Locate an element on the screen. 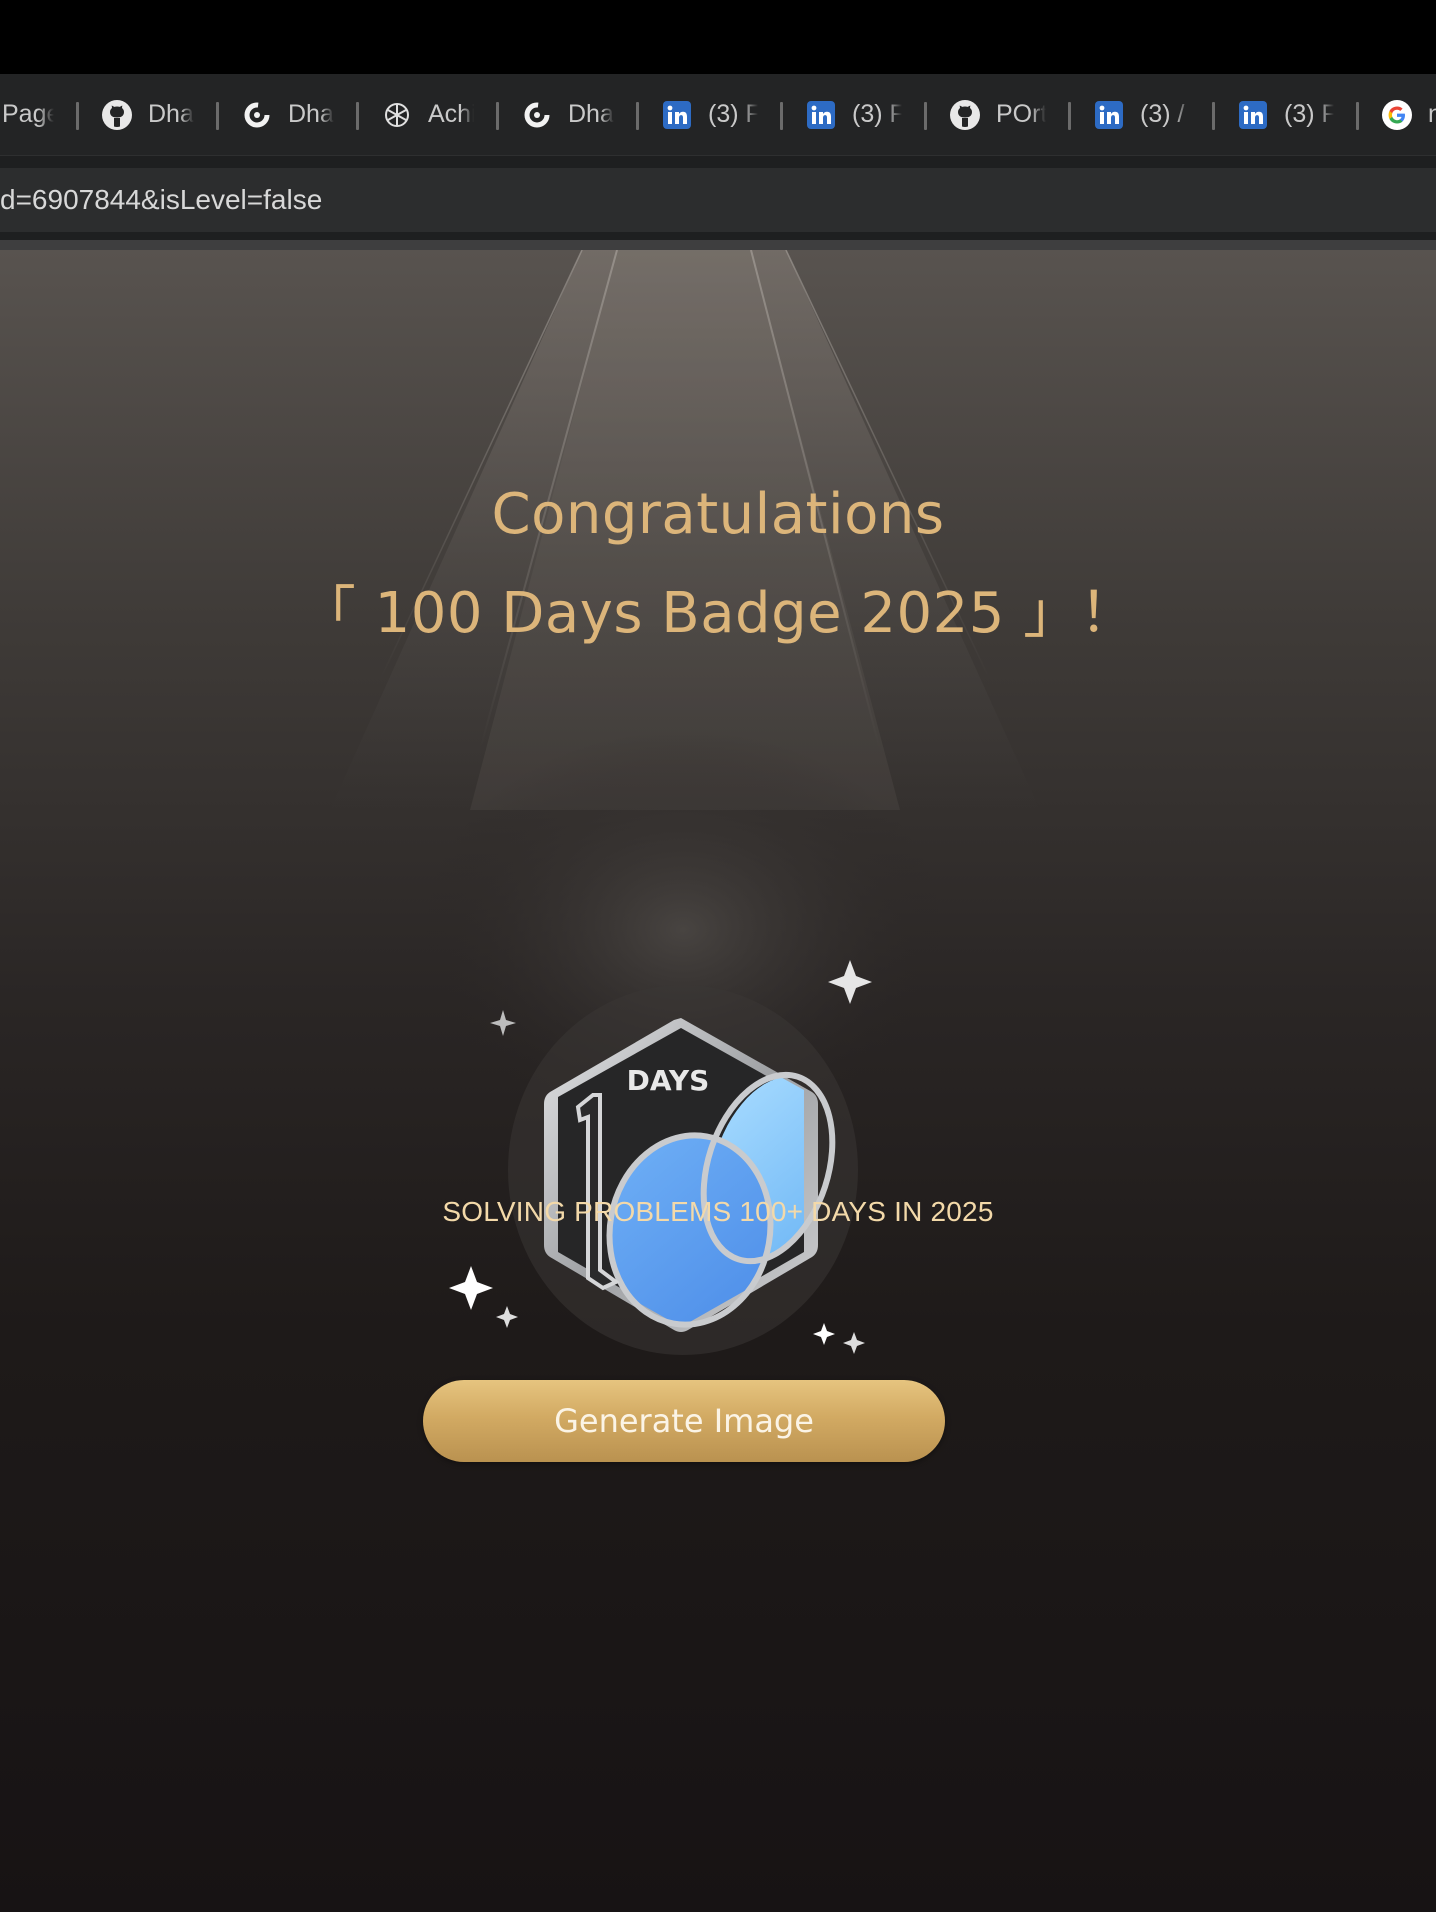 Image resolution: width=1436 pixels, height=1912 pixels. bookmark-item: Page is located at coordinates (39, 115).